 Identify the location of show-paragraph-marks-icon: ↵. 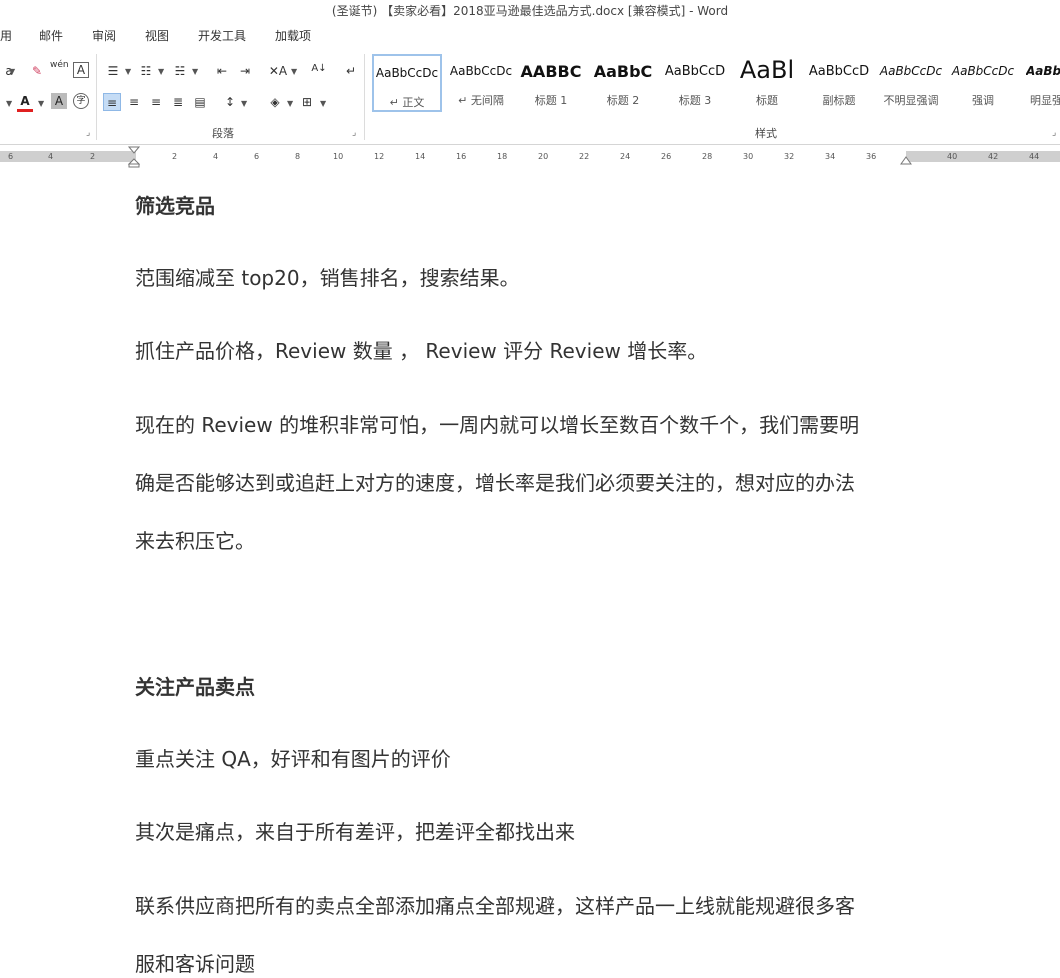
(351, 71).